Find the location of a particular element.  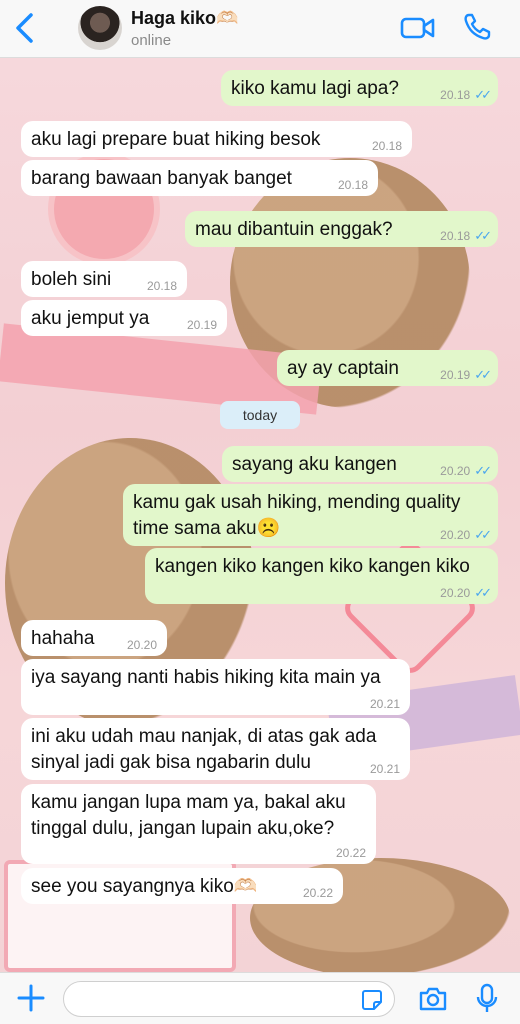

video-camera-icon is located at coordinates (418, 28).